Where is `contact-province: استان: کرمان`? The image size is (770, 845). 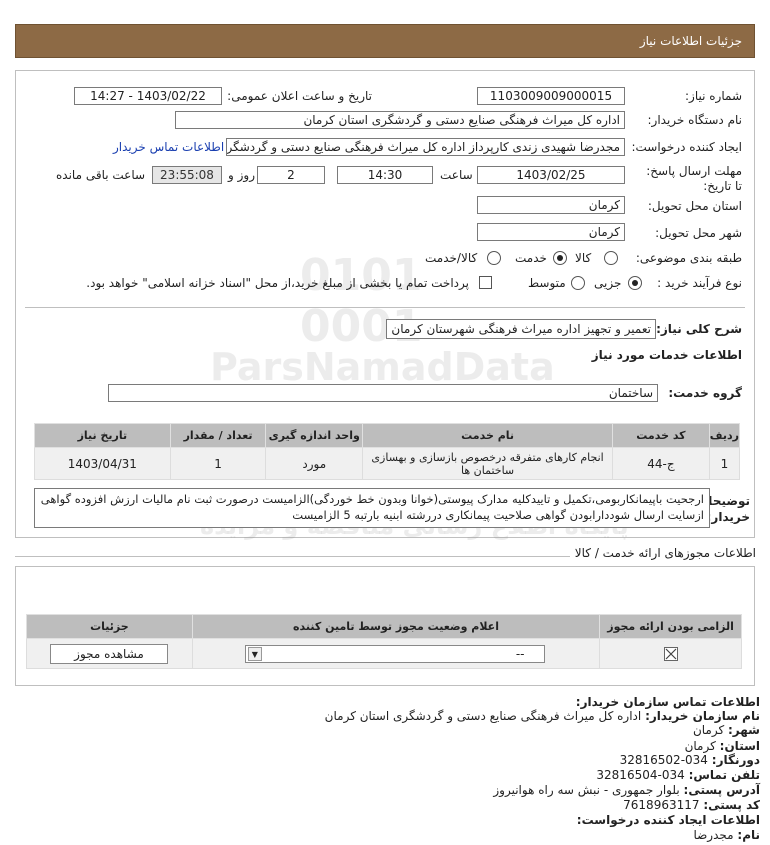
contact-province: استان: کرمان is located at coordinates (722, 746).